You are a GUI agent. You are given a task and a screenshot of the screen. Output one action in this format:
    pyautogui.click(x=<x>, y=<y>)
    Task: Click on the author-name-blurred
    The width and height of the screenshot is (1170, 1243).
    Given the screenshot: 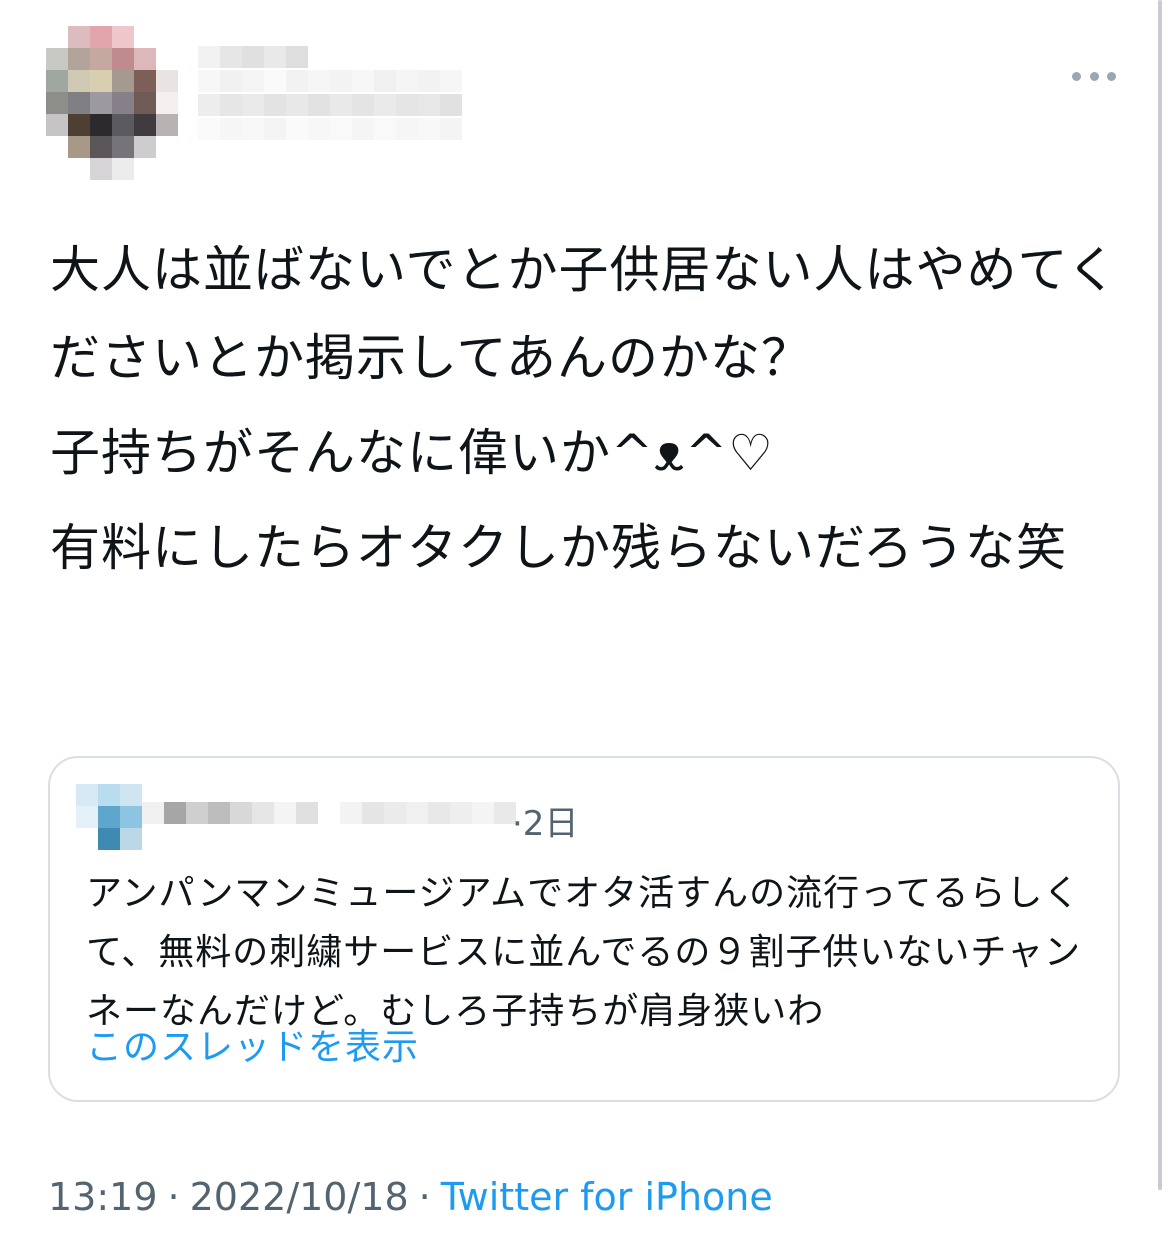 What is the action you would take?
    pyautogui.click(x=330, y=94)
    